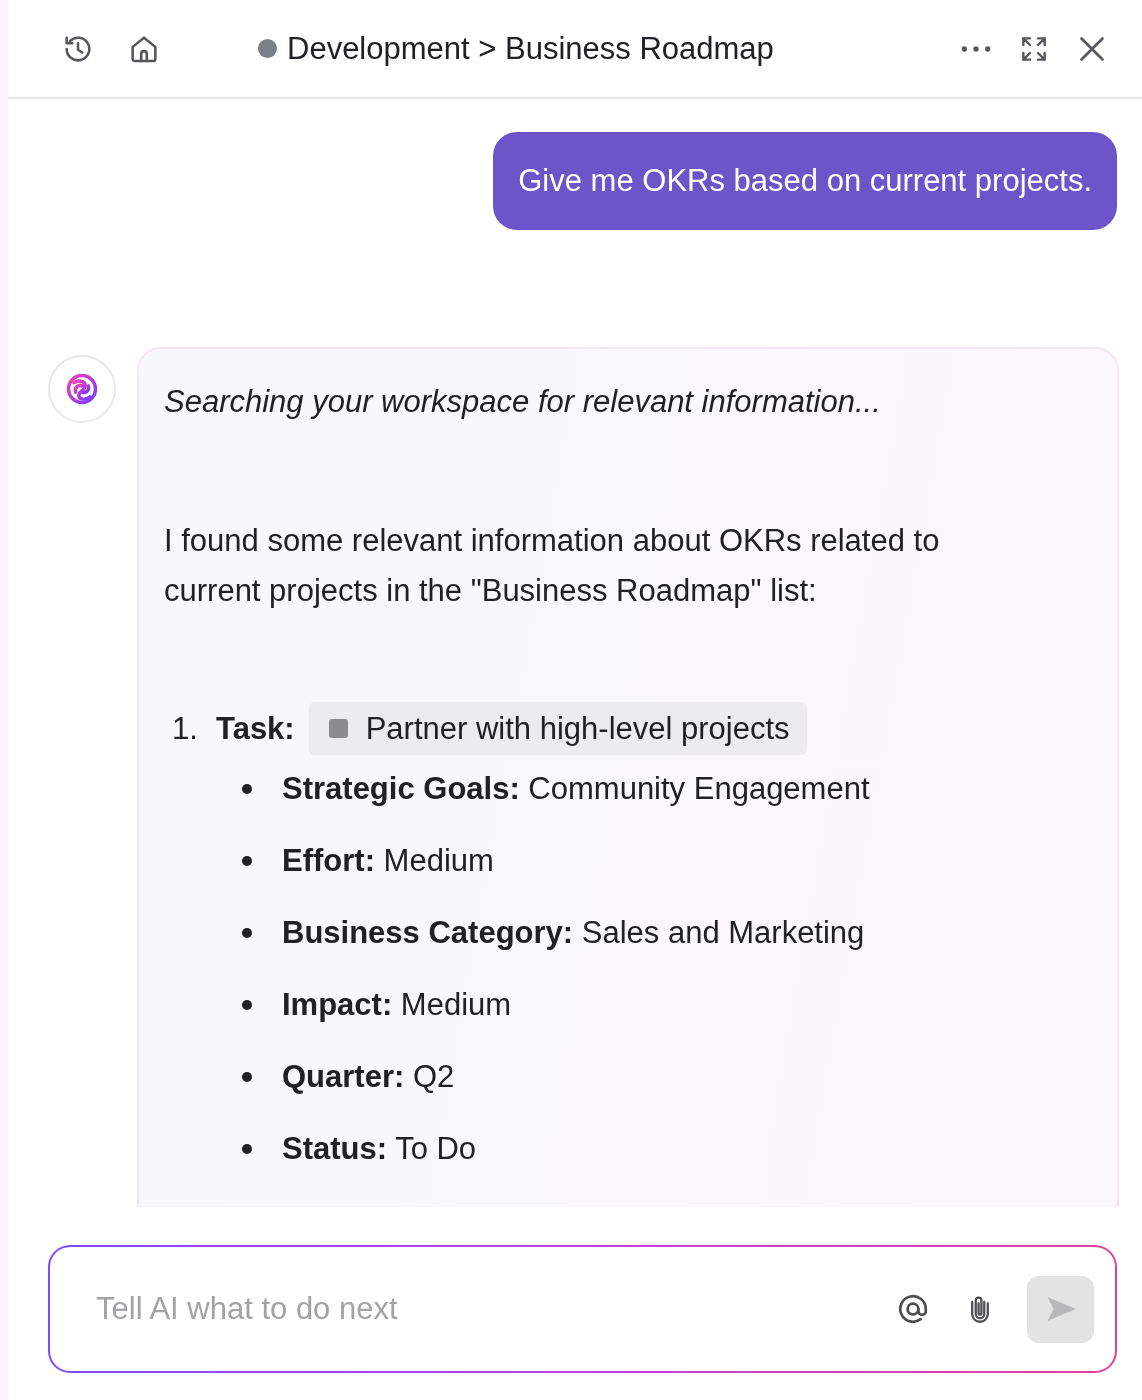 This screenshot has width=1142, height=1400. What do you see at coordinates (388, 861) in the screenshot?
I see `field-text: Effort: Medium` at bounding box center [388, 861].